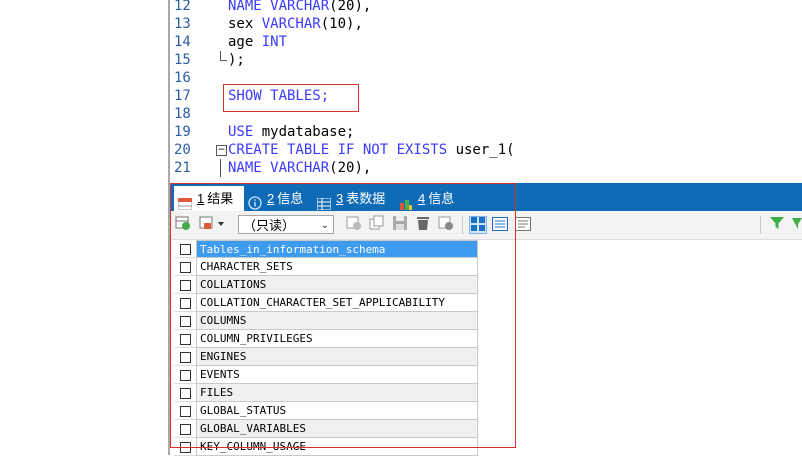  I want to click on line-number: 19, so click(182, 132).